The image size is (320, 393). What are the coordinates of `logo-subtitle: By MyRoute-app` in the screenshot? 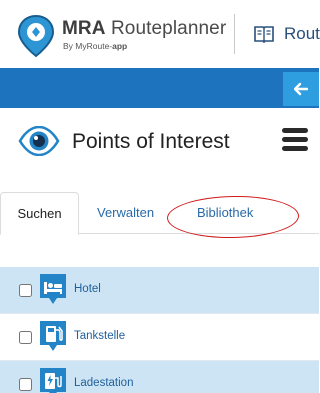 It's located at (95, 46).